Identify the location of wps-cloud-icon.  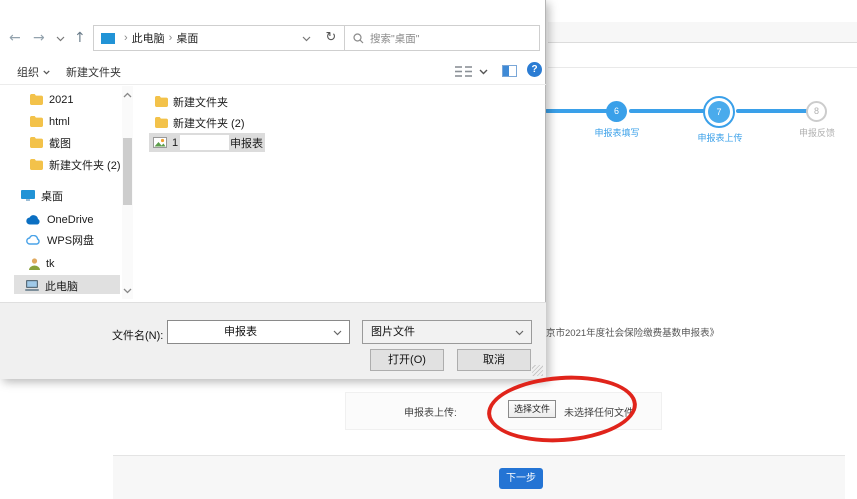
(33, 239).